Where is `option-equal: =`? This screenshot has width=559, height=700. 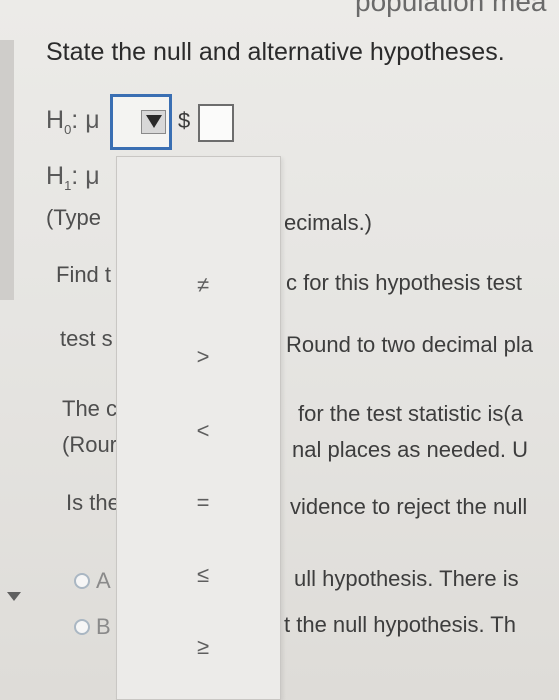 option-equal: = is located at coordinates (203, 503).